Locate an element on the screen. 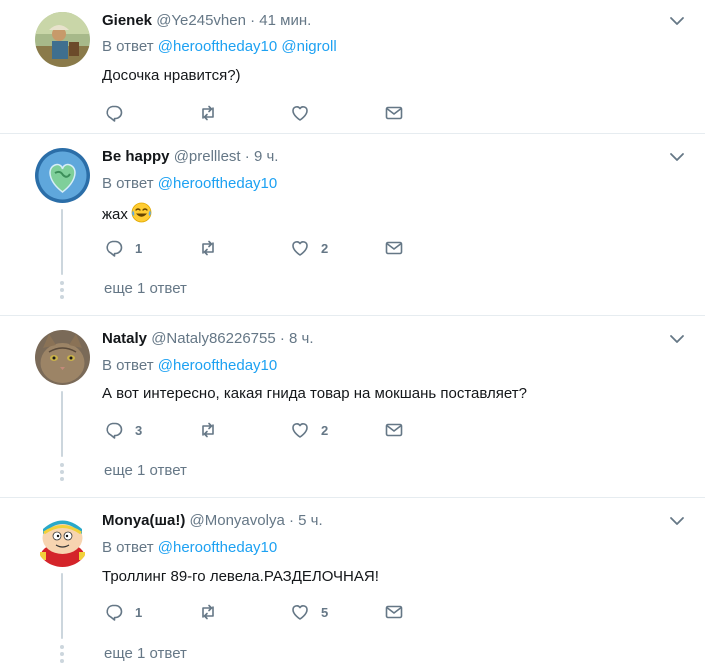 This screenshot has height=671, width=705. user-handle: @Ye245vhen is located at coordinates (201, 20).